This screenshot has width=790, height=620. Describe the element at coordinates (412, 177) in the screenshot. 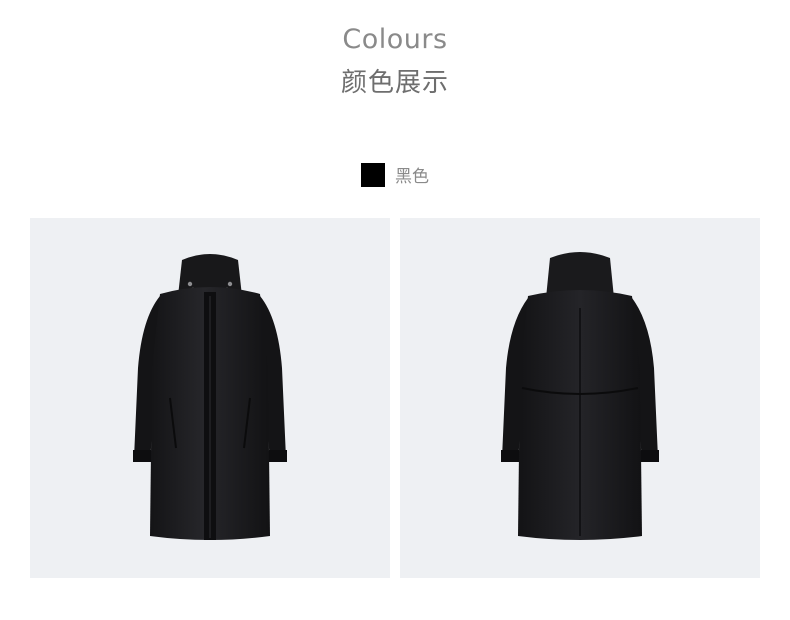

I see `colour-option-label: 黑色` at that location.